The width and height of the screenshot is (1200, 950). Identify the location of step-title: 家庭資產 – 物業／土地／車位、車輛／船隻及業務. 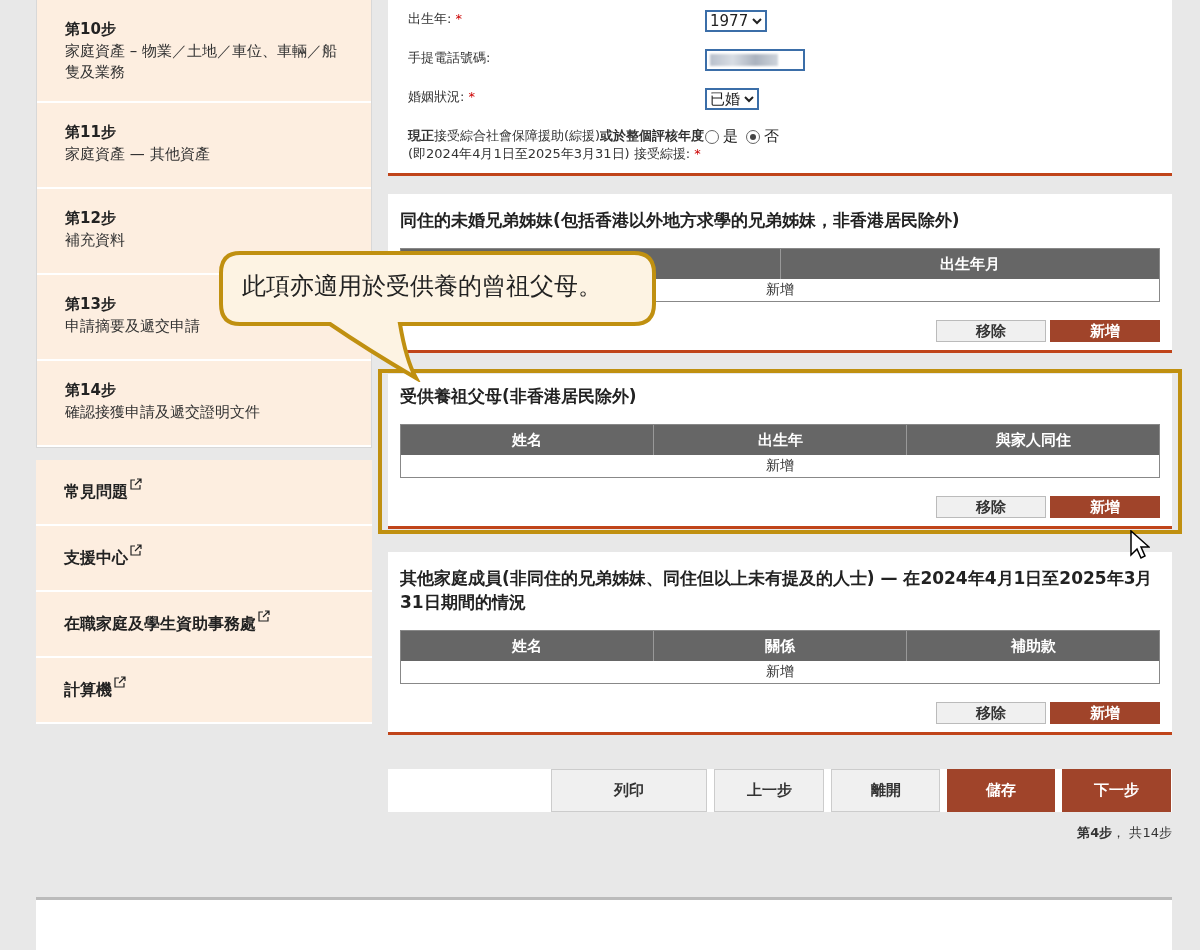
(202, 62).